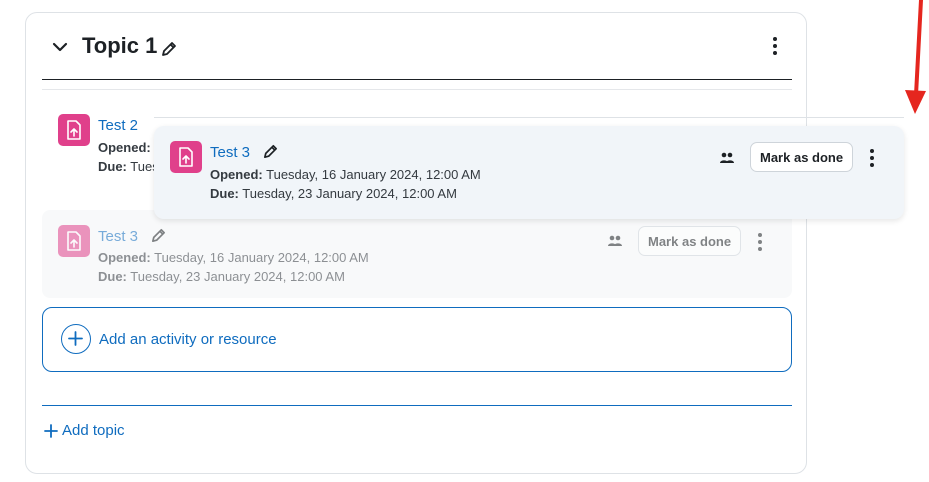 Image resolution: width=929 pixels, height=482 pixels. I want to click on drop-indicator-line, so click(529, 117).